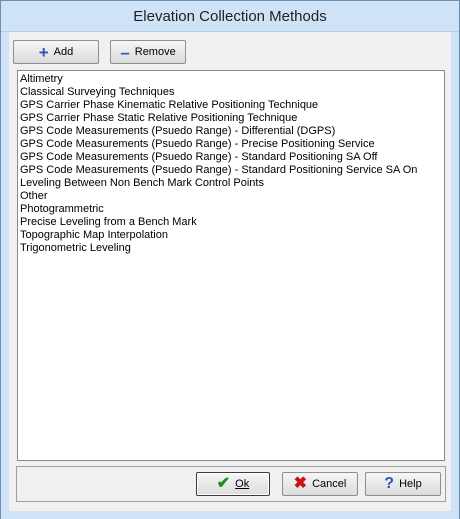 The image size is (460, 519). I want to click on list-item: Altimetry, so click(232, 79).